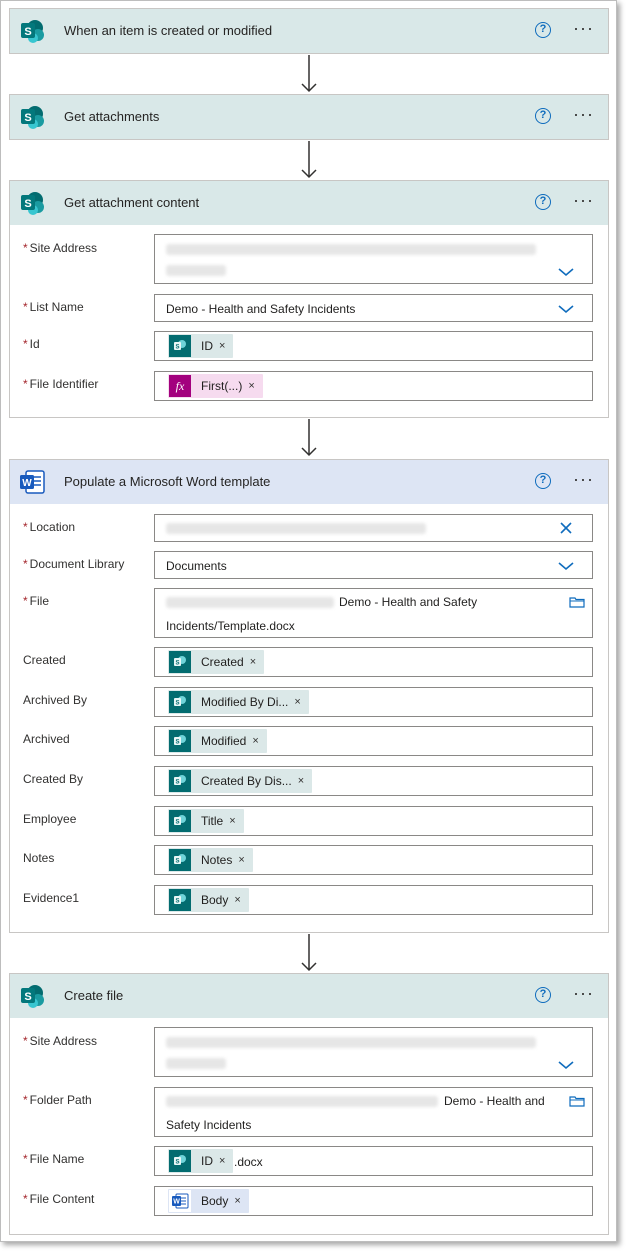  I want to click on field-label: Archived By, so click(55, 700).